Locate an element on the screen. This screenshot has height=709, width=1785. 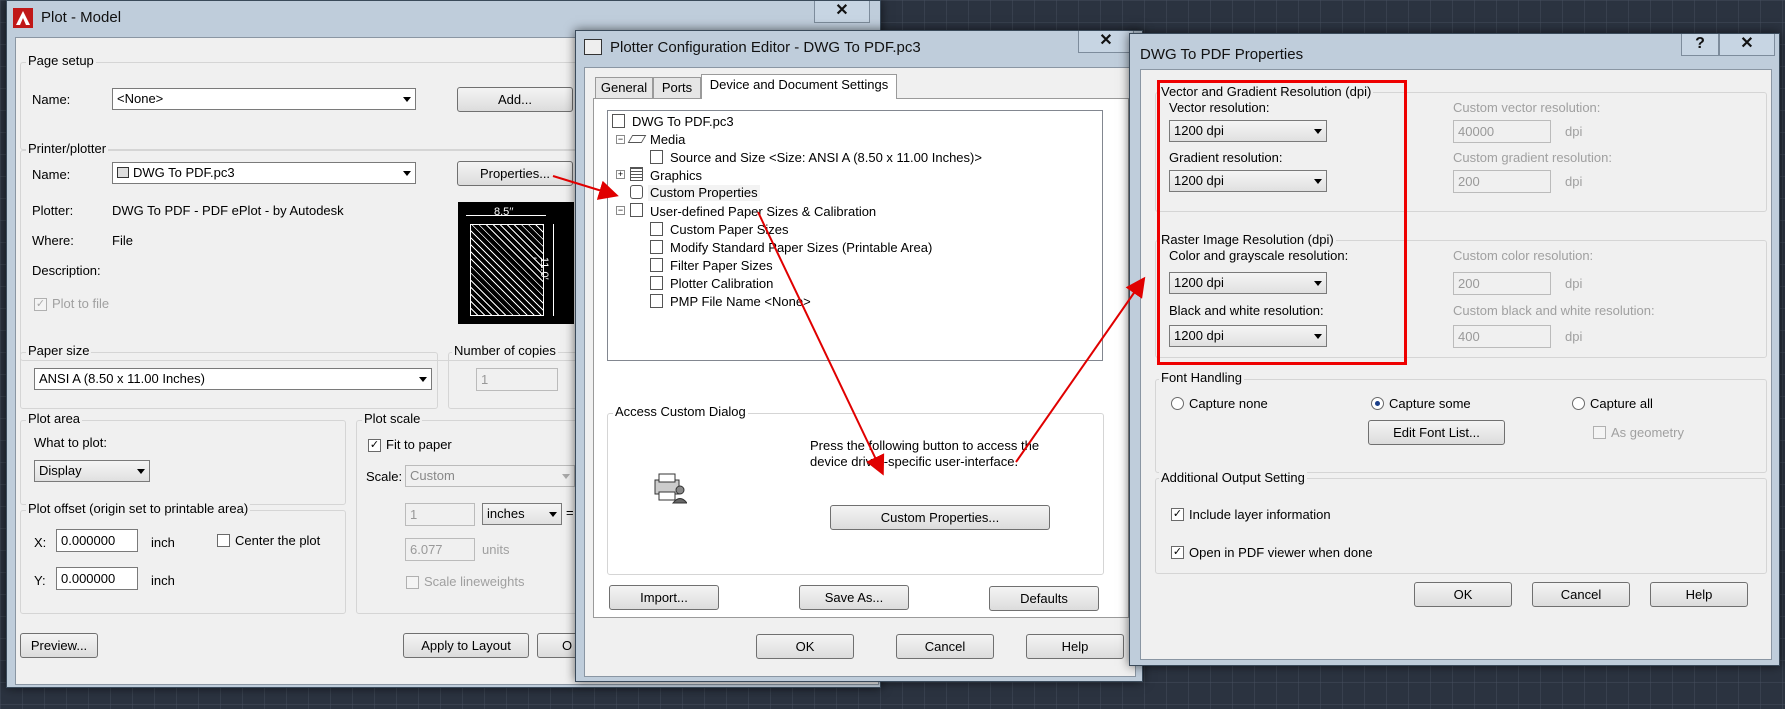
center-plot-checkbox is located at coordinates (223, 540).